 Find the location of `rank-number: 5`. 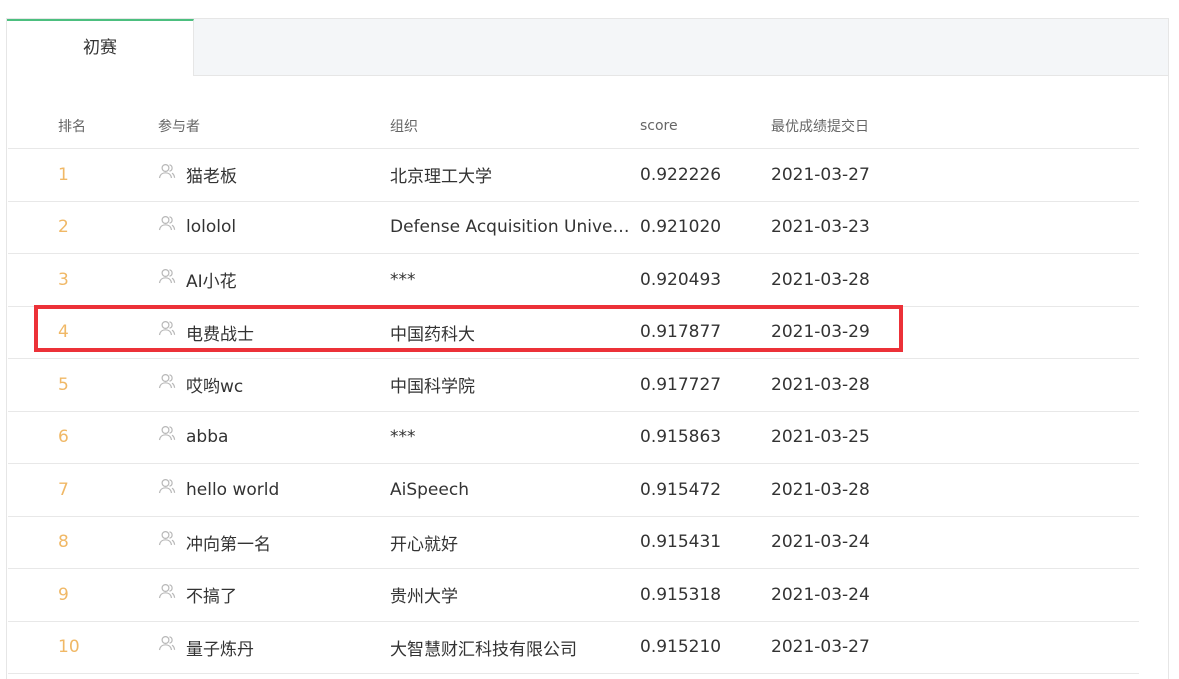

rank-number: 5 is located at coordinates (63, 384).